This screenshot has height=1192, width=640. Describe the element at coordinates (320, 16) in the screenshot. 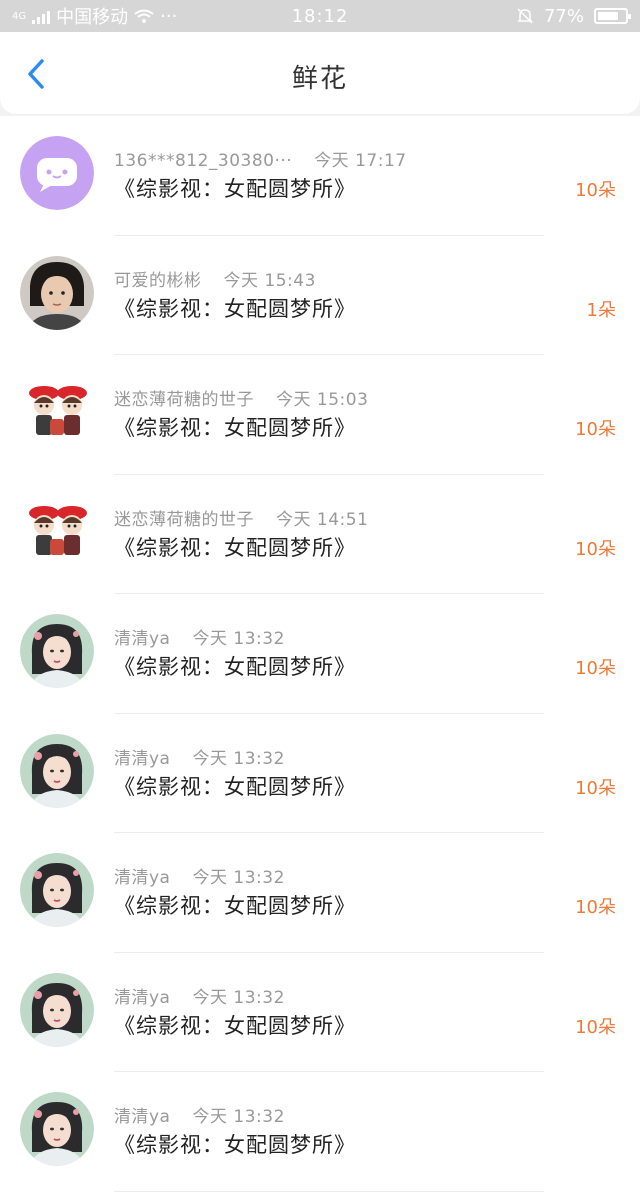

I see `status-bar: 4G 中国移动 ··· 18:12 77%` at that location.